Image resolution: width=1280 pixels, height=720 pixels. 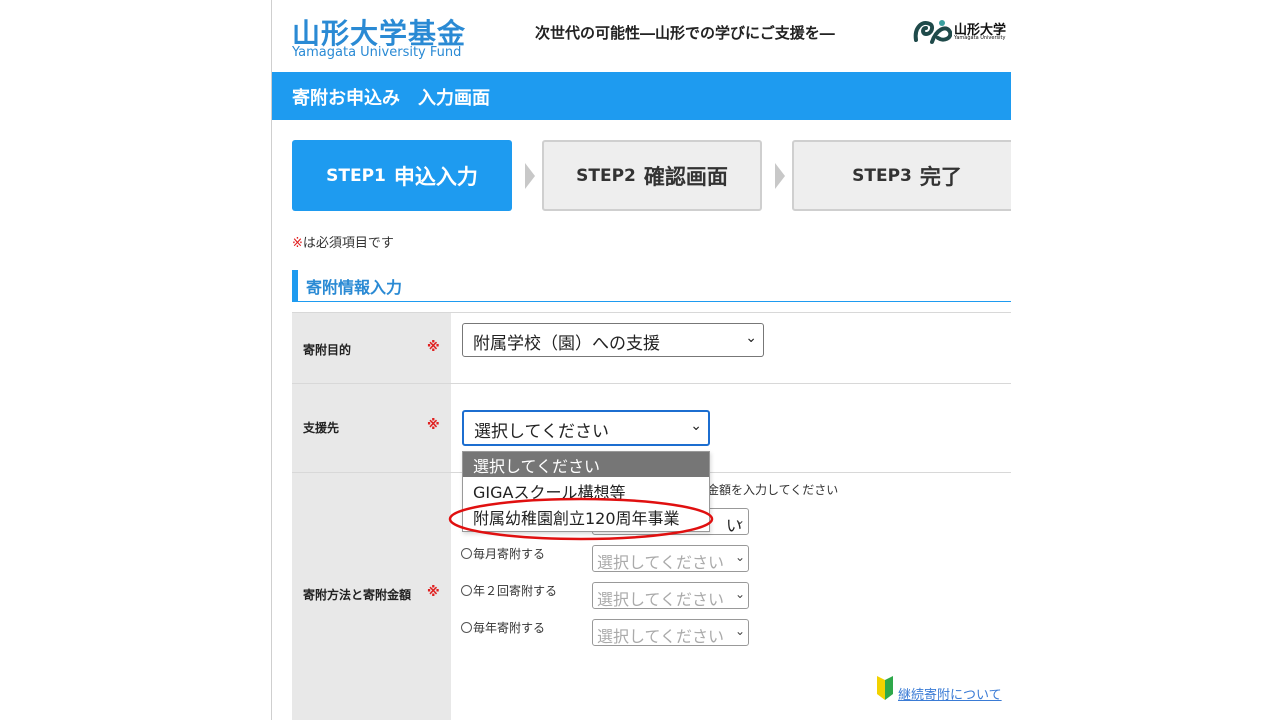 What do you see at coordinates (356, 175) in the screenshot?
I see `step-label: STEP1` at bounding box center [356, 175].